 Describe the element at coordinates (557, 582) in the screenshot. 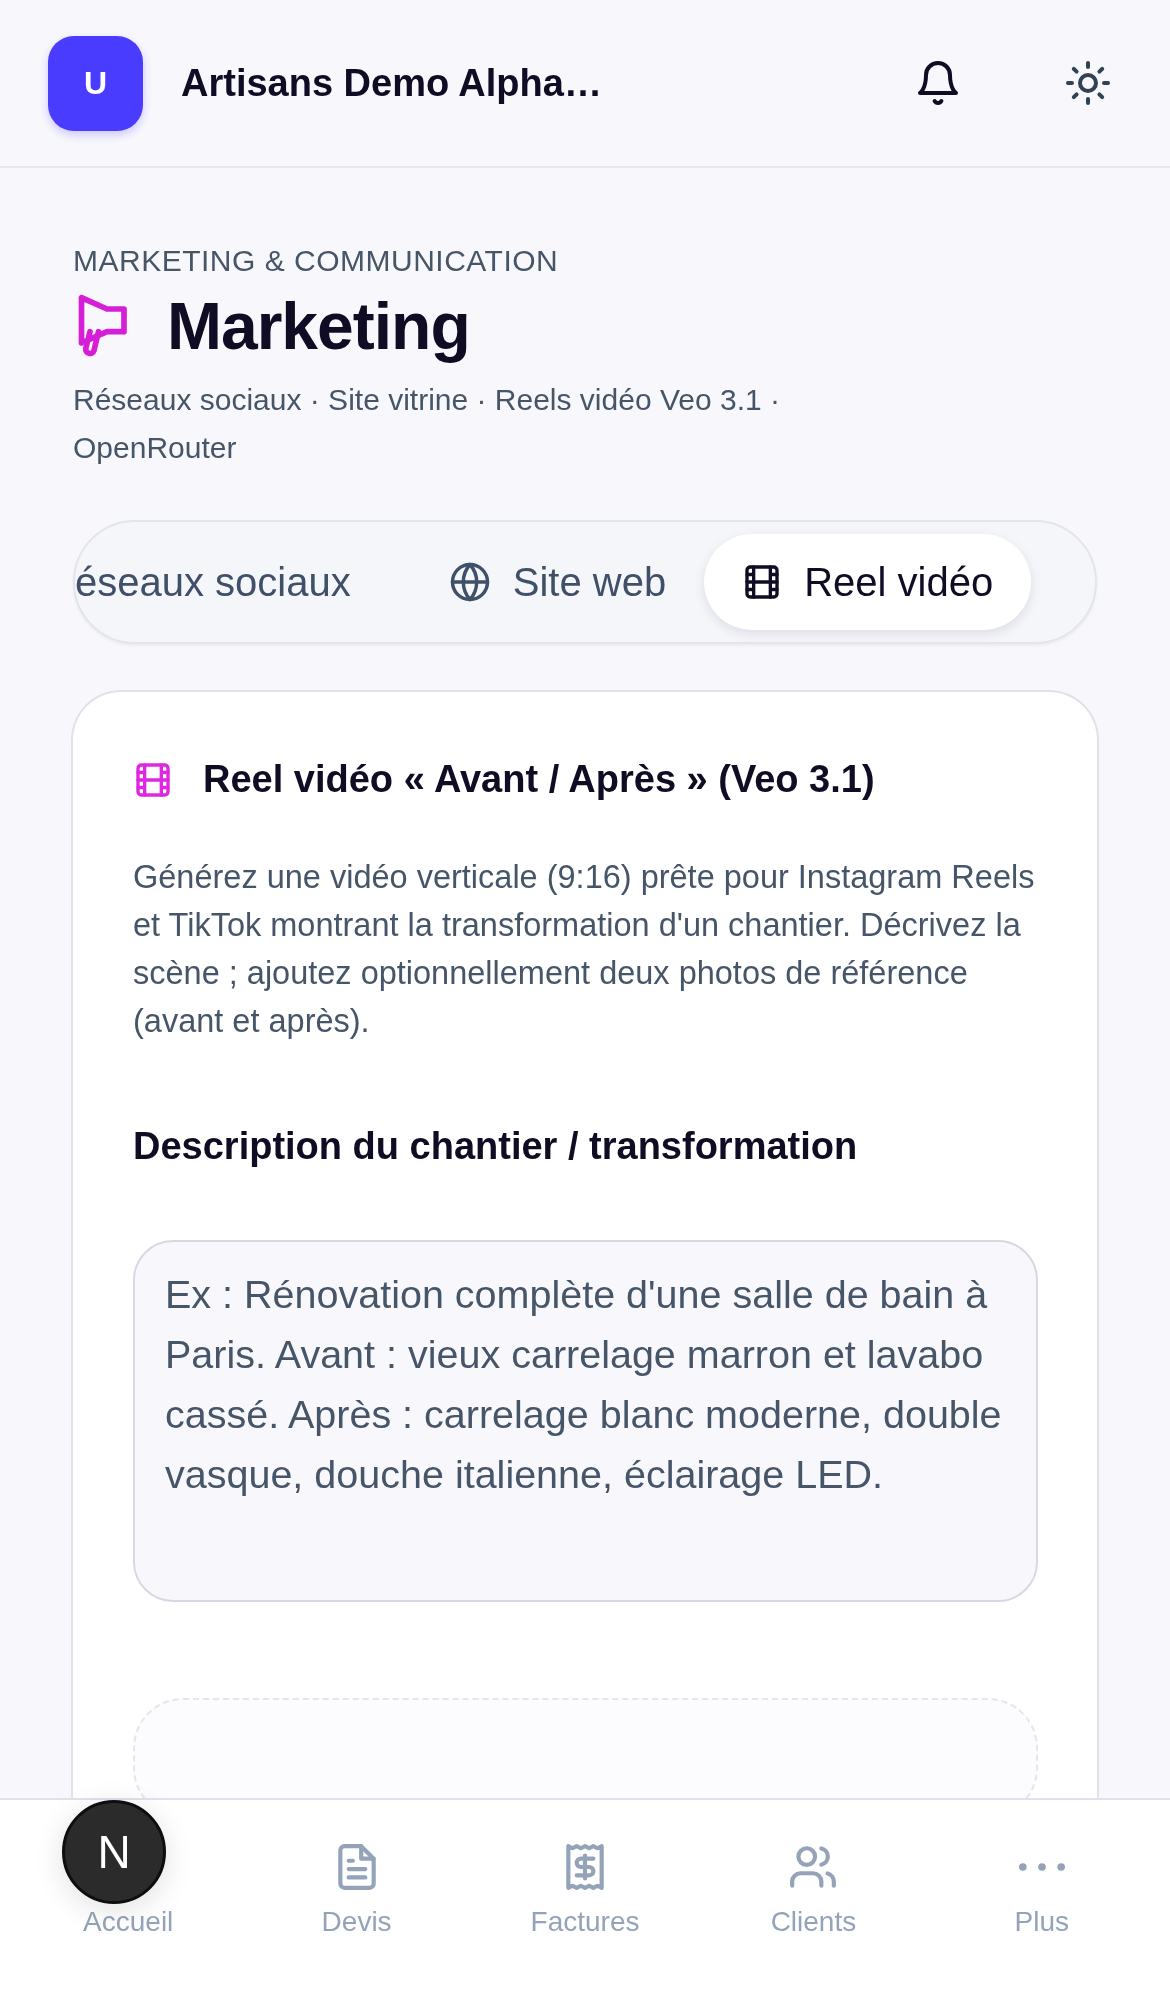

I see `tab: Site web` at that location.